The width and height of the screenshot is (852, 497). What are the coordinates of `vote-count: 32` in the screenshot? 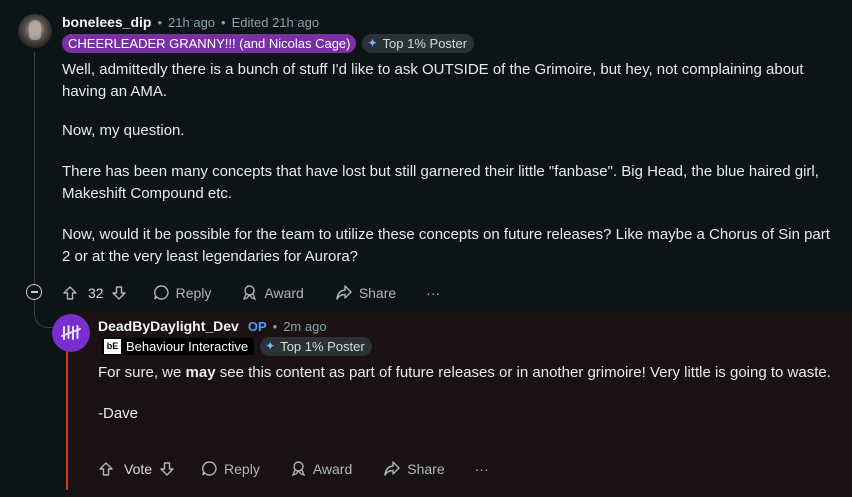 It's located at (96, 292).